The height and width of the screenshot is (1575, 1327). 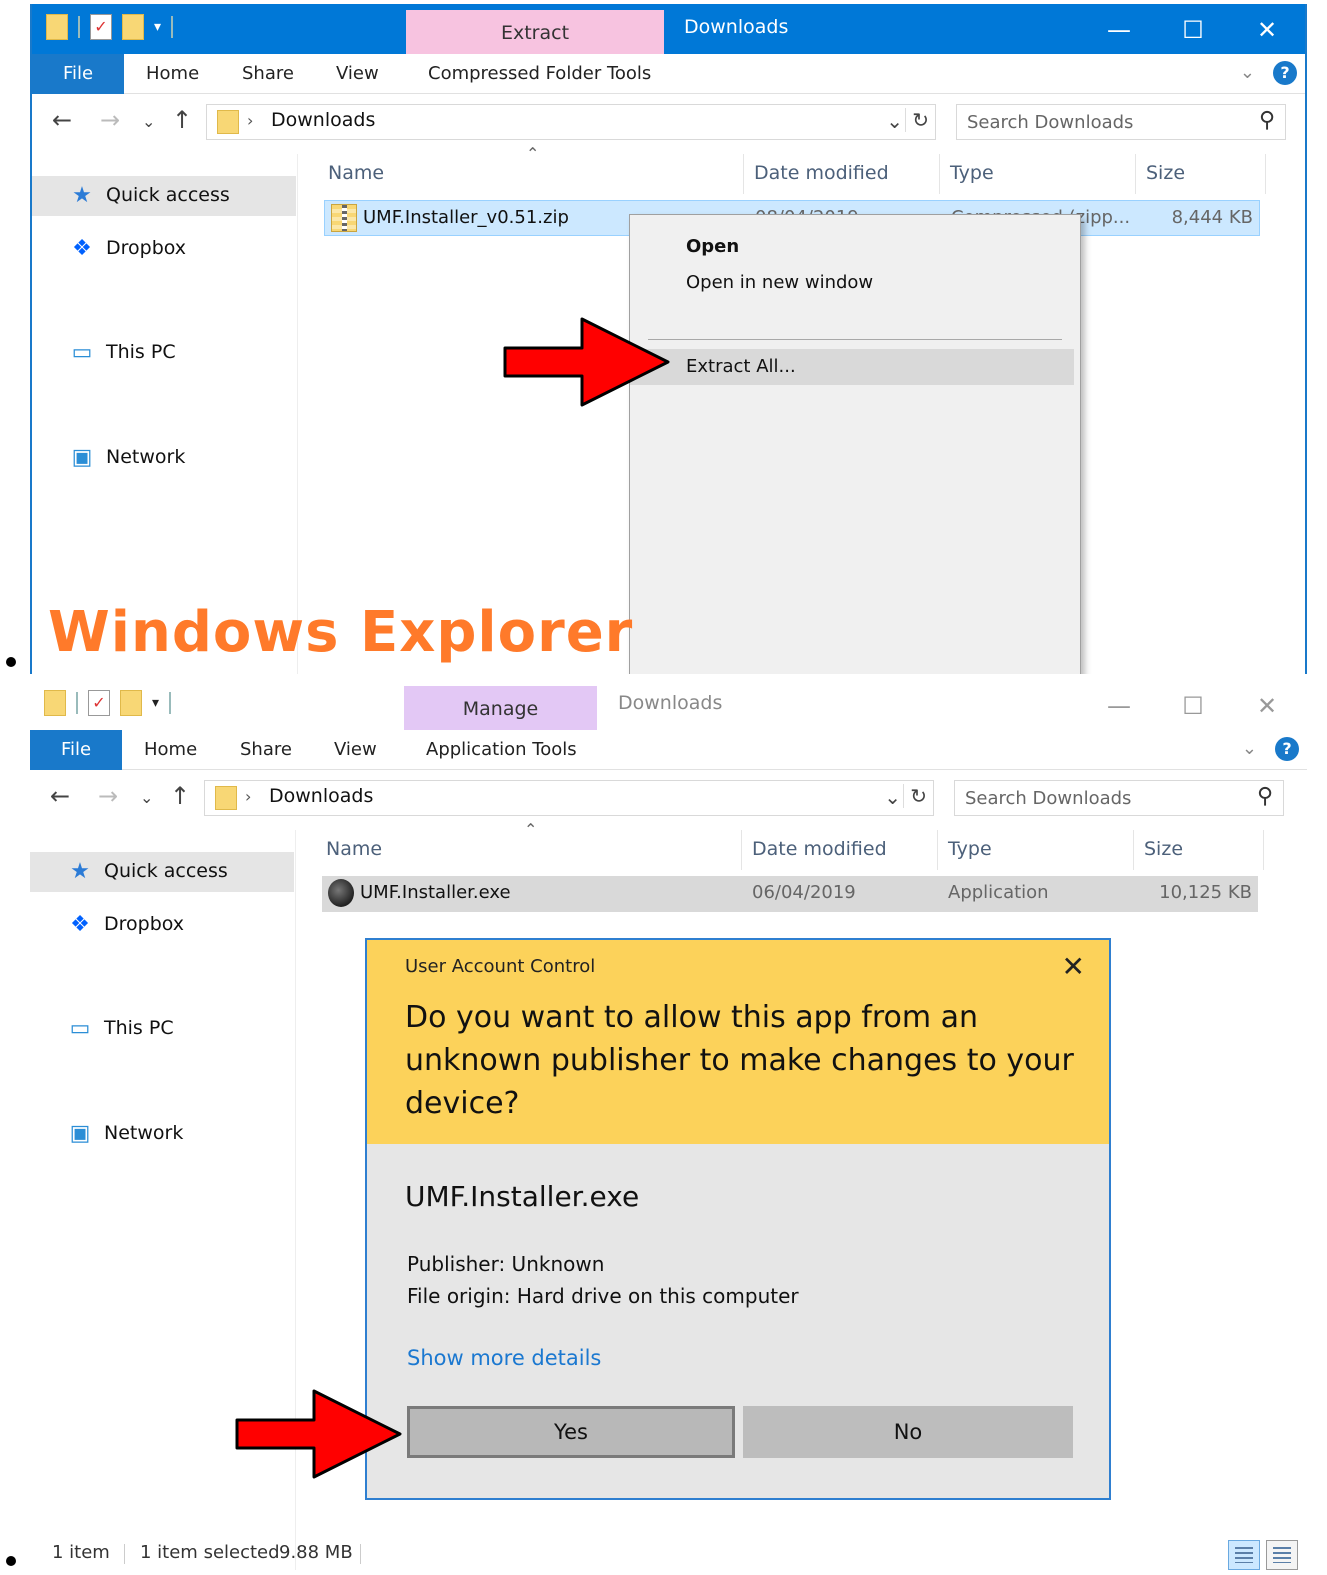 I want to click on menu-item-open: Open, so click(x=852, y=247).